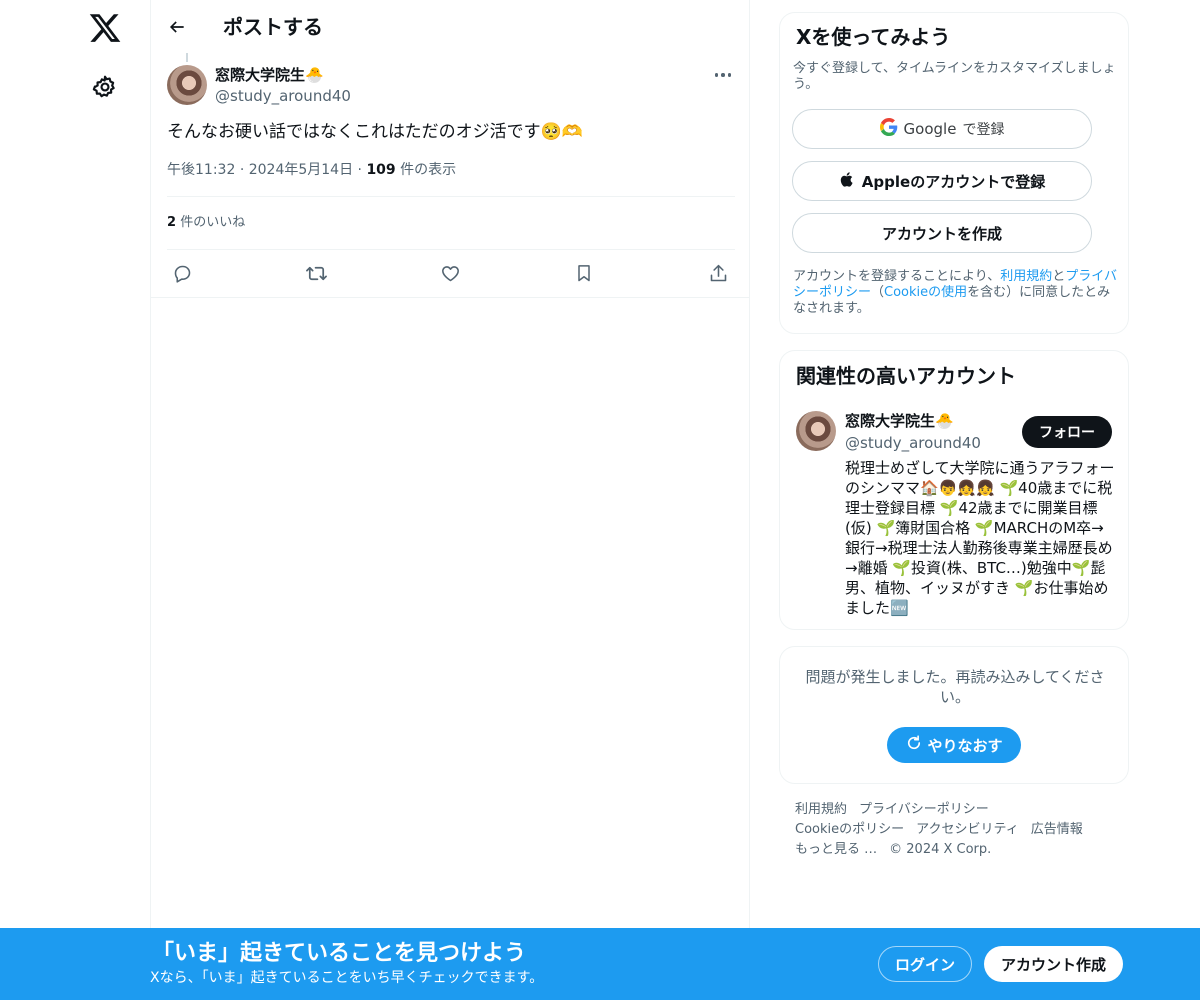 The height and width of the screenshot is (1000, 1200). What do you see at coordinates (177, 27) in the screenshot?
I see `back-arrow-icon` at bounding box center [177, 27].